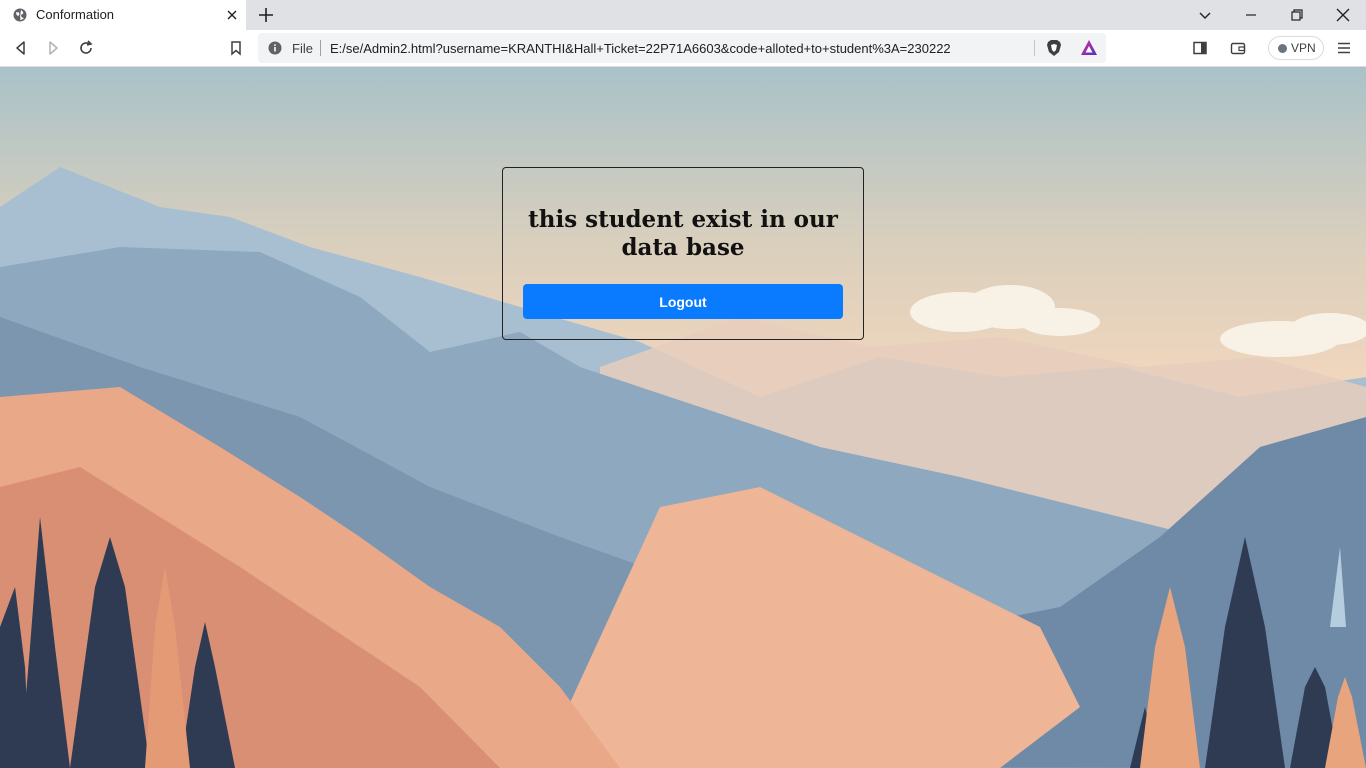 The height and width of the screenshot is (768, 1366). Describe the element at coordinates (1089, 48) in the screenshot. I see `brave-rewards-icon` at that location.